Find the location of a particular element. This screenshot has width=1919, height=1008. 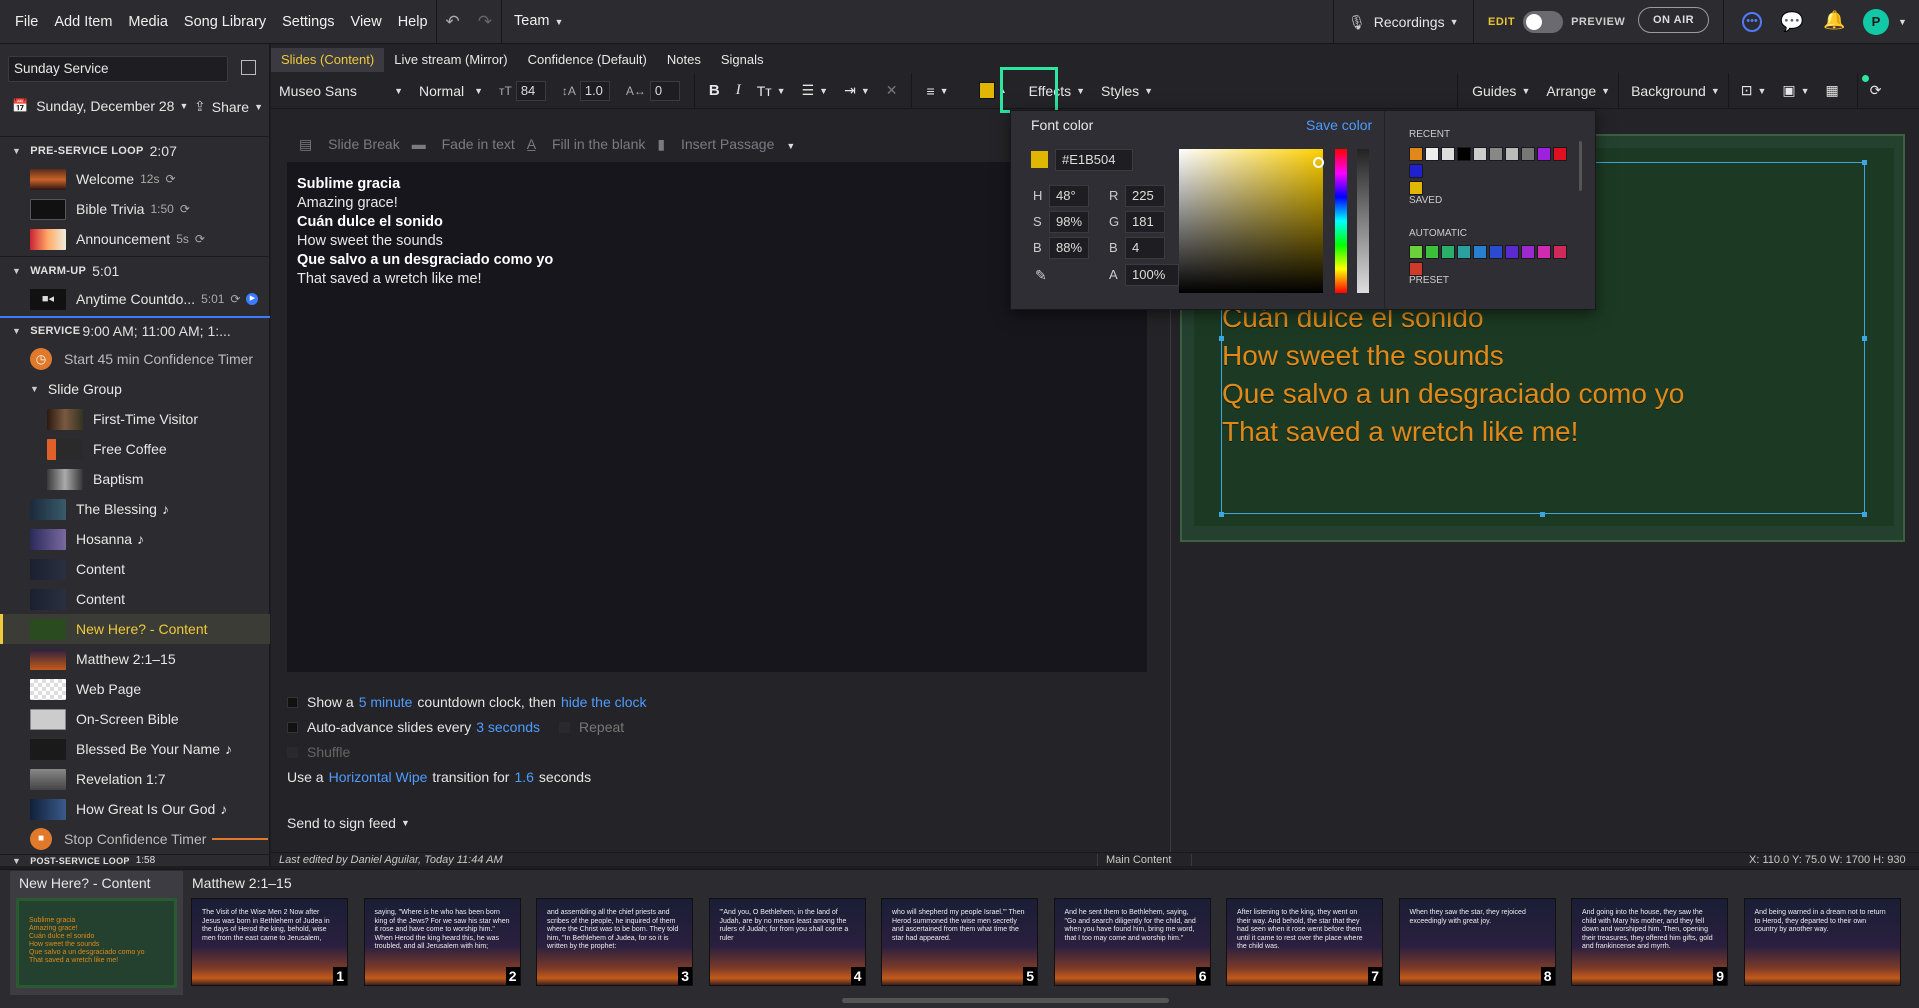

letter-spacing-stepper: A↔ 0 is located at coordinates (653, 90).